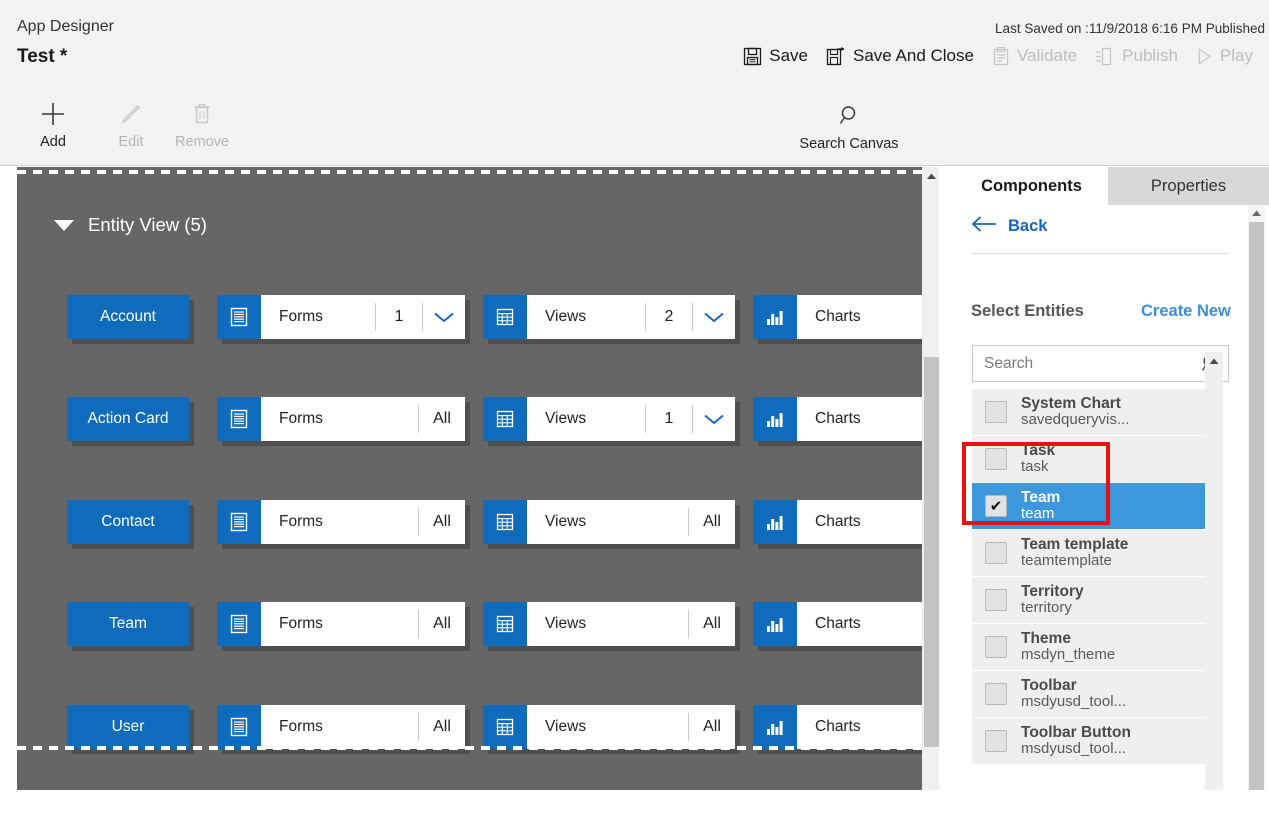 The image size is (1269, 829). What do you see at coordinates (1256, 506) in the screenshot?
I see `panel-scrollbar-thumb` at bounding box center [1256, 506].